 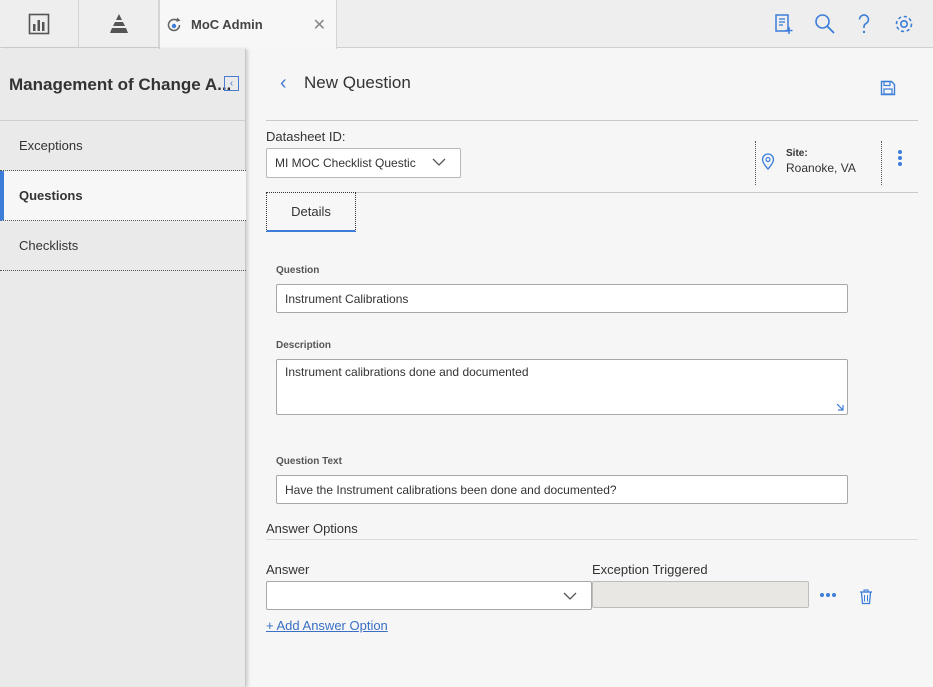 I want to click on add-answer-option-link: + Add Answer Option, so click(x=327, y=625).